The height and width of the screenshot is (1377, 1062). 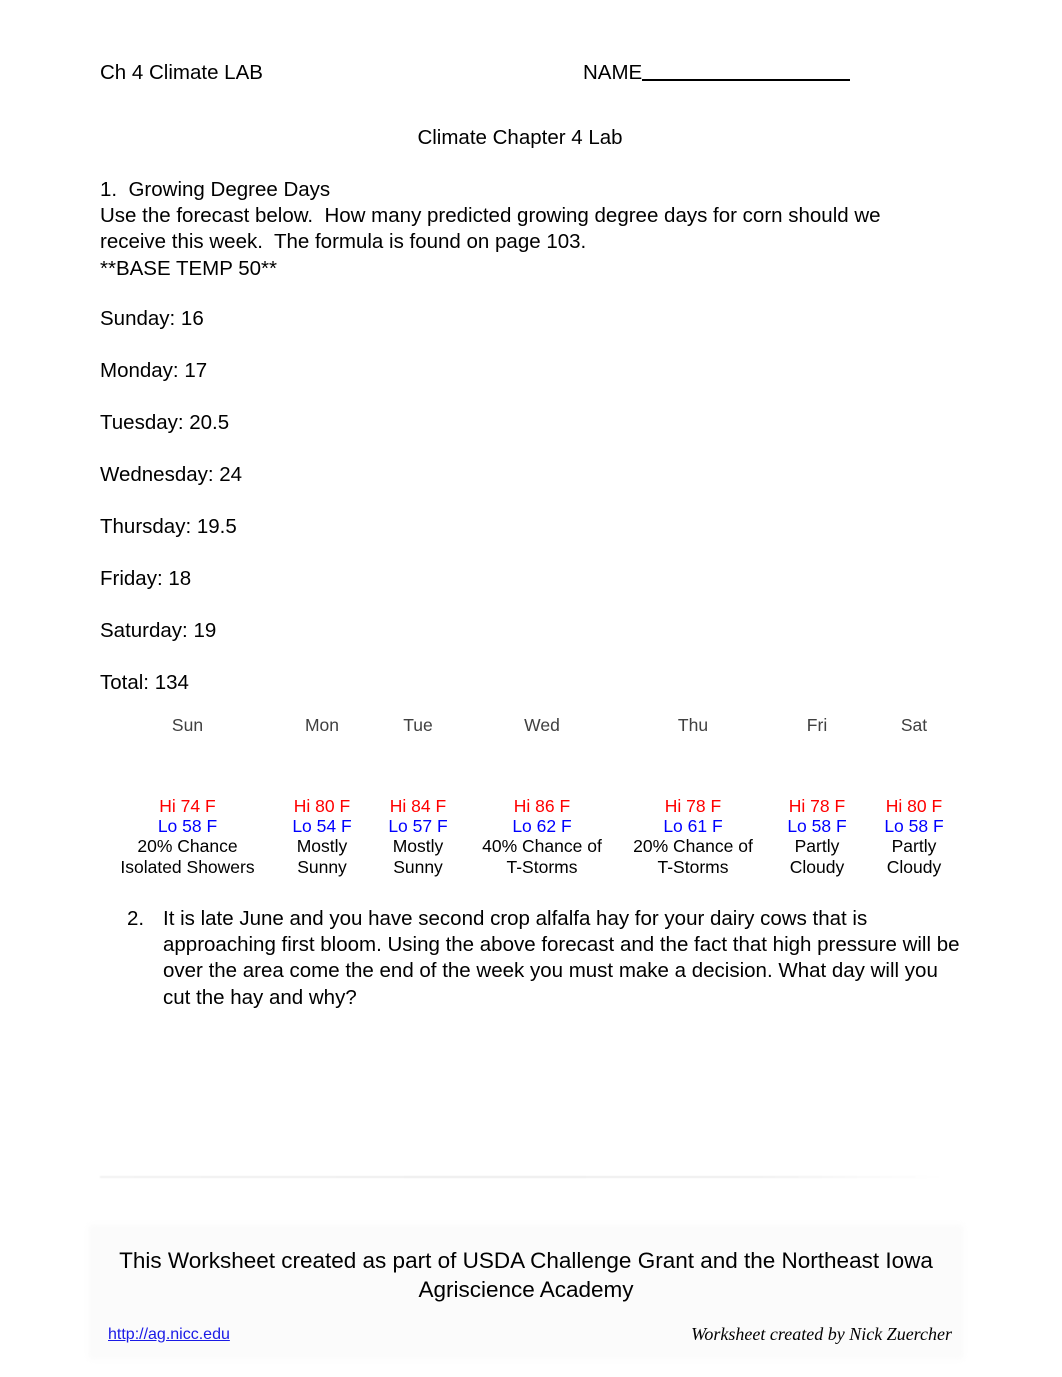 What do you see at coordinates (531, 75) in the screenshot?
I see `page-header: Ch 4 Climate LAB NAME` at bounding box center [531, 75].